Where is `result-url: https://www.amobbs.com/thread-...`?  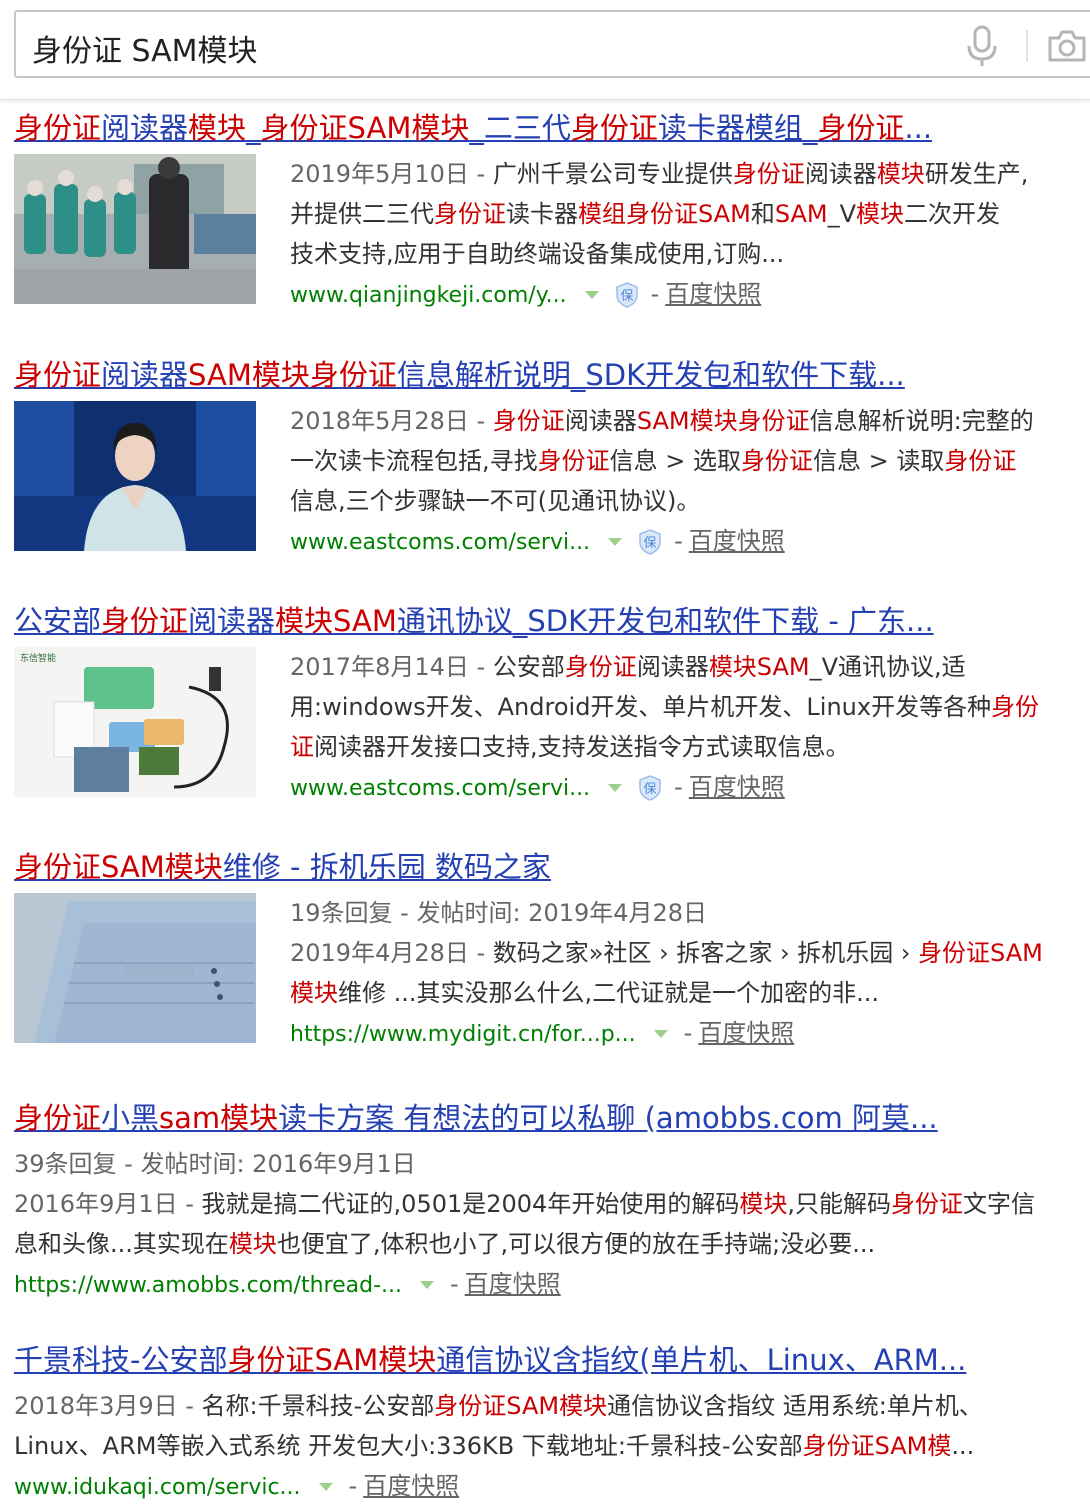 result-url: https://www.amobbs.com/thread-... is located at coordinates (208, 1285).